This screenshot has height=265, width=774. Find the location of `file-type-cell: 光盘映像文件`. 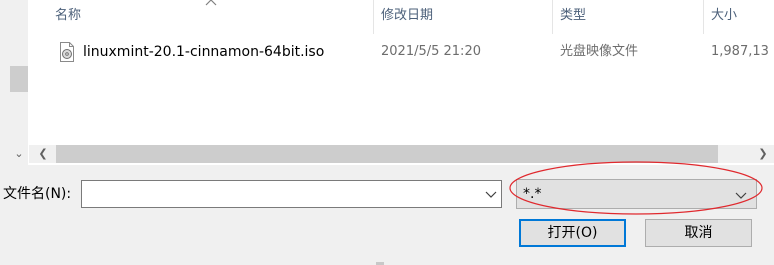

file-type-cell: 光盘映像文件 is located at coordinates (599, 51).